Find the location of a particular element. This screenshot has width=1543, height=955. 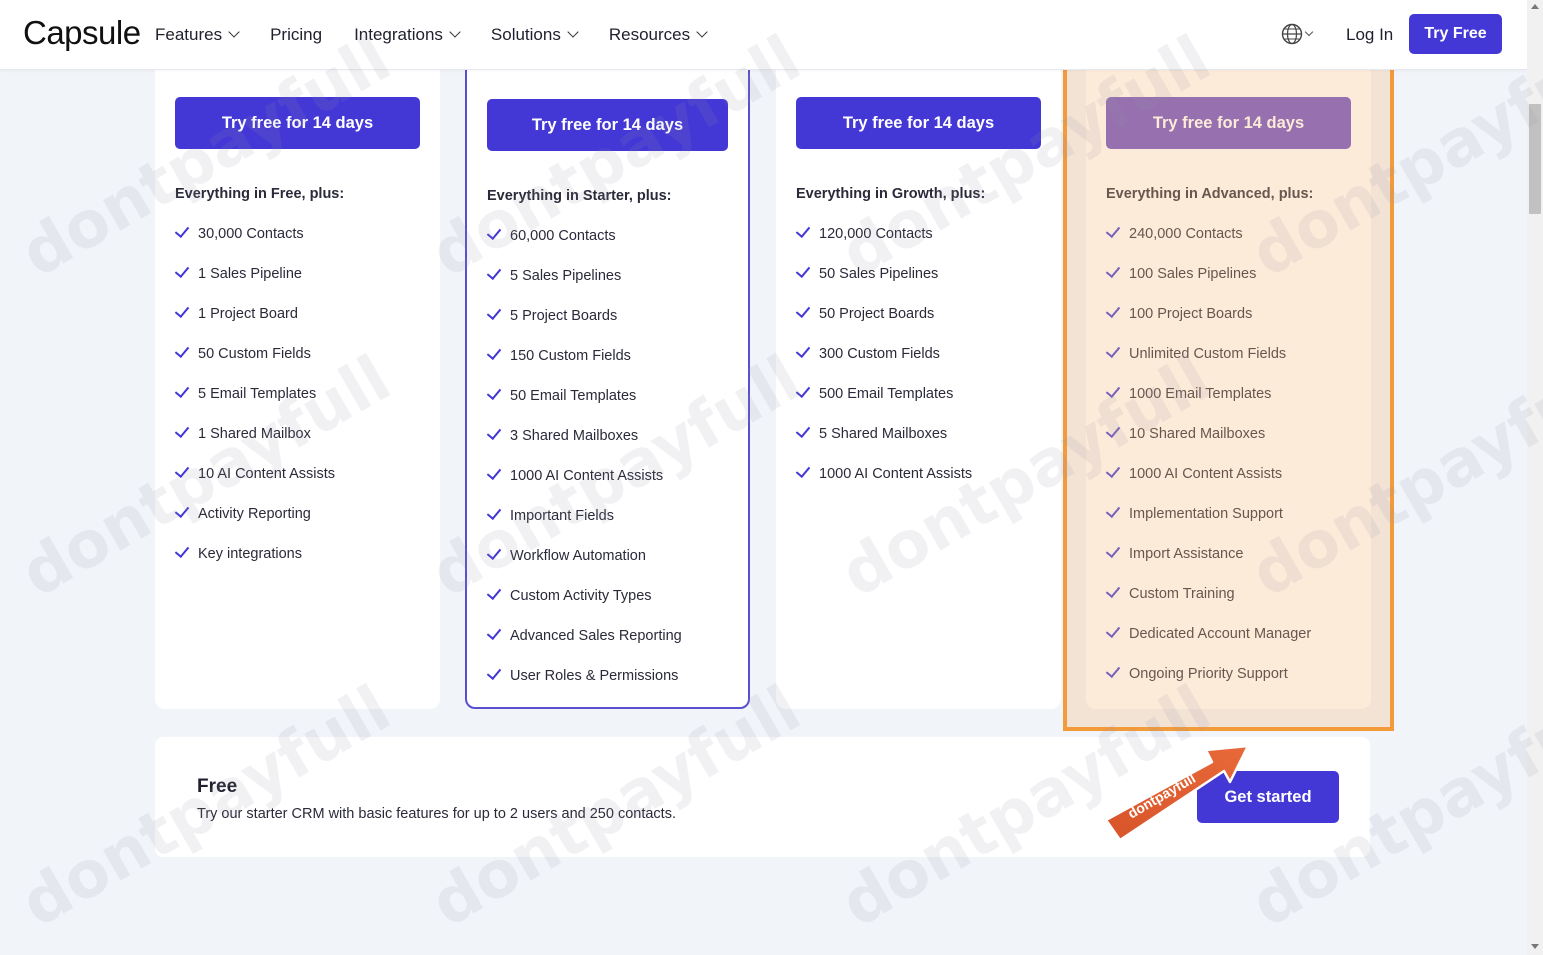

feature-label: Activity Reporting is located at coordinates (254, 514).